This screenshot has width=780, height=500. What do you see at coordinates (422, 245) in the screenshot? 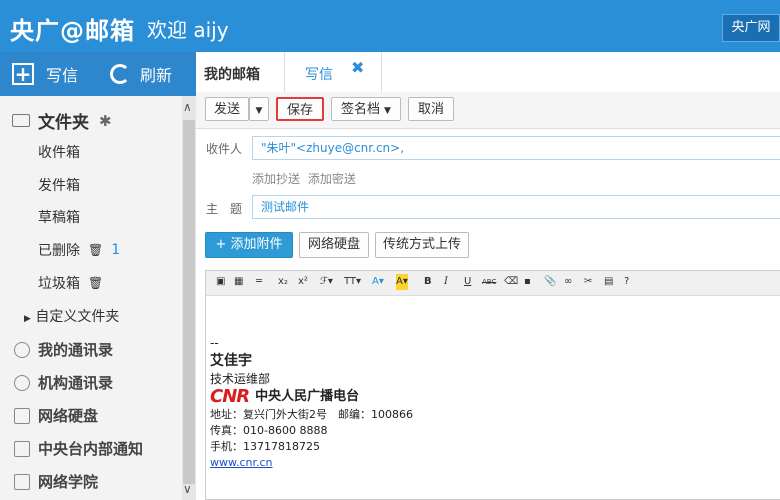
I see `traditional-upload-button: 传统方式上传` at bounding box center [422, 245].